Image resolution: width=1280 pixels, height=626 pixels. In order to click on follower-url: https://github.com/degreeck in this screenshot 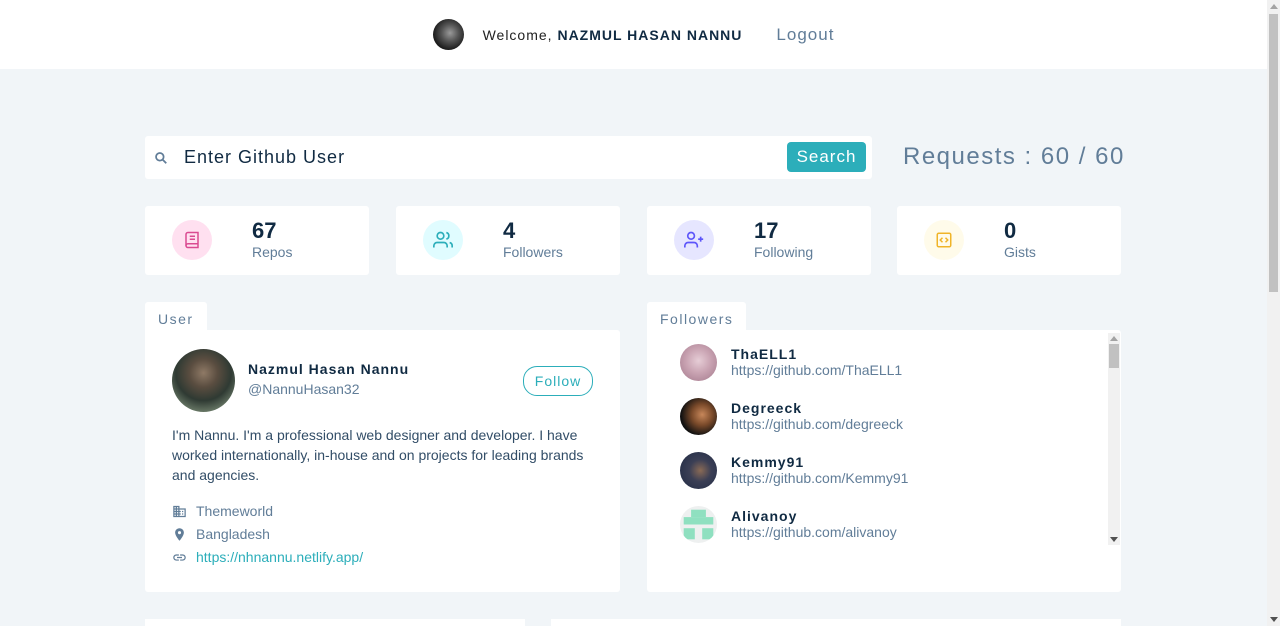, I will do `click(817, 424)`.